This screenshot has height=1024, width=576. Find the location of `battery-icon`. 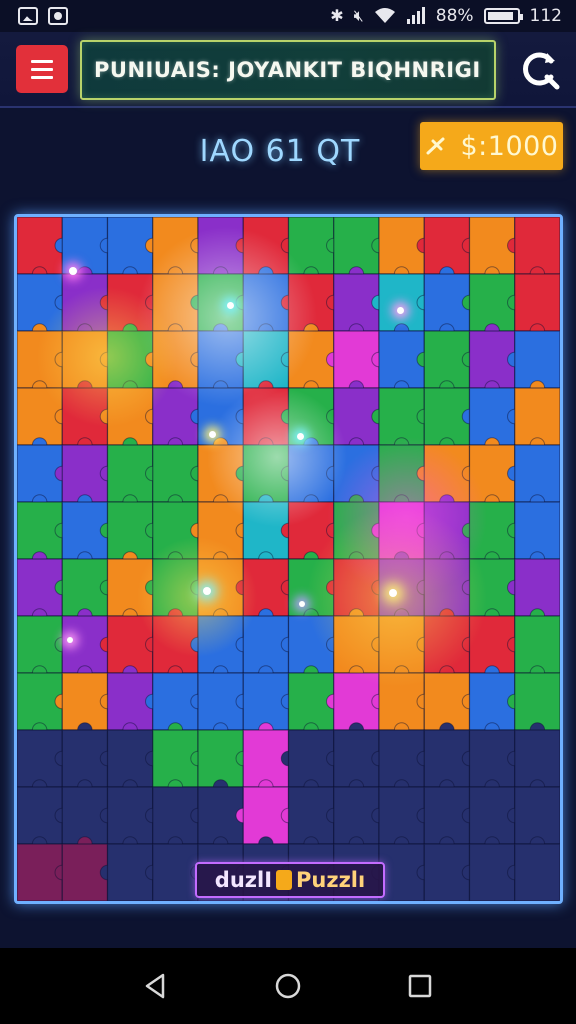

battery-icon is located at coordinates (503, 16).